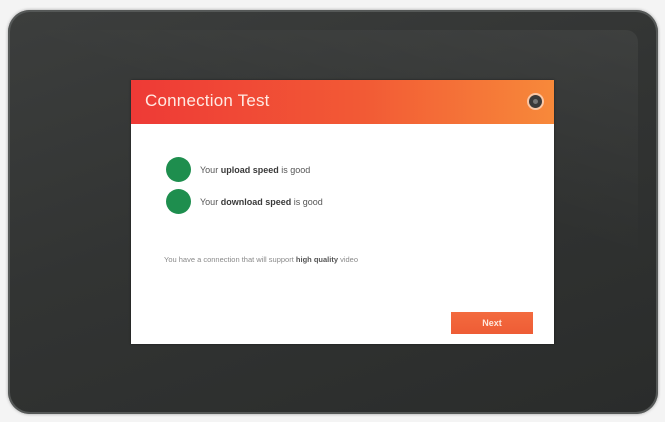 This screenshot has height=422, width=665. Describe the element at coordinates (296, 169) in the screenshot. I see `upload-result-suffix: is good` at that location.